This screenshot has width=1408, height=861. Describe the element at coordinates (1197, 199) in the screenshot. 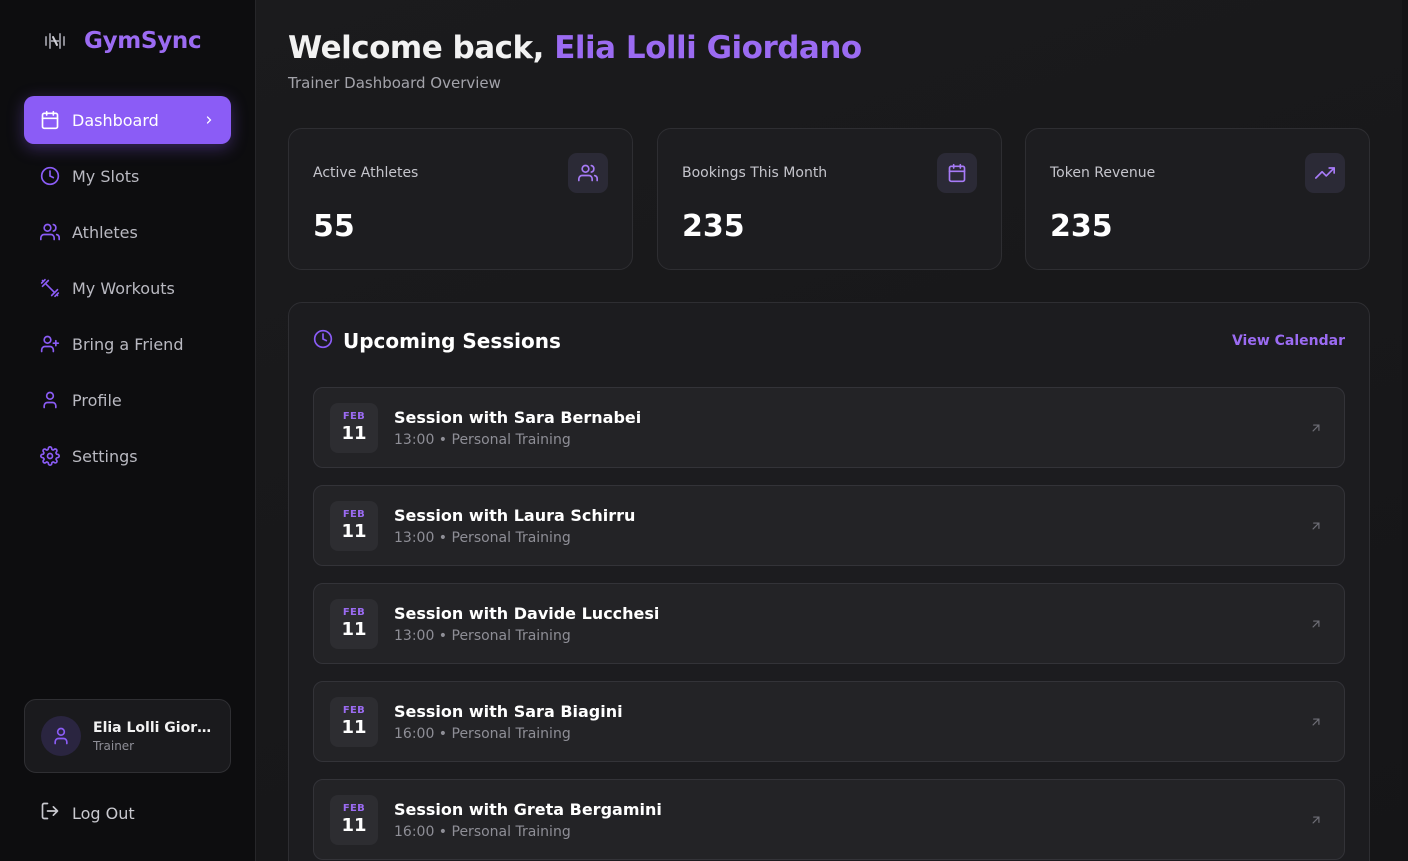

I see `stat-card-token-revenue: Token Revenue 235` at that location.